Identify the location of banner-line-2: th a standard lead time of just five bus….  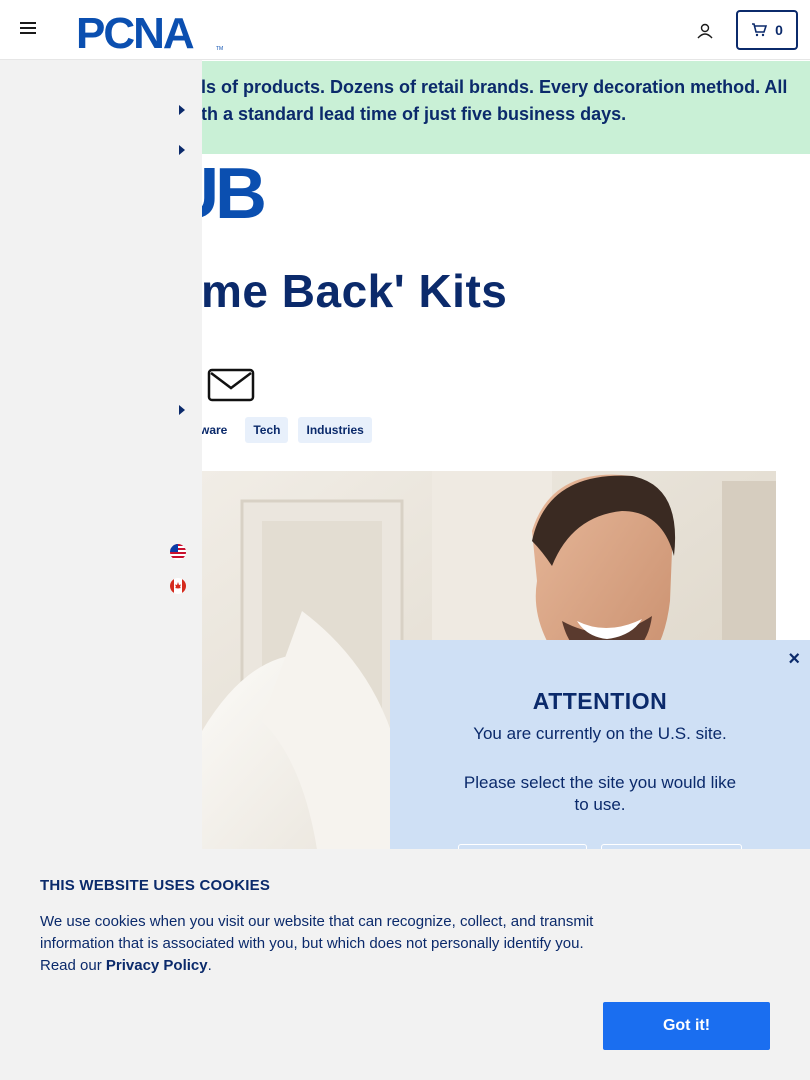
(414, 114).